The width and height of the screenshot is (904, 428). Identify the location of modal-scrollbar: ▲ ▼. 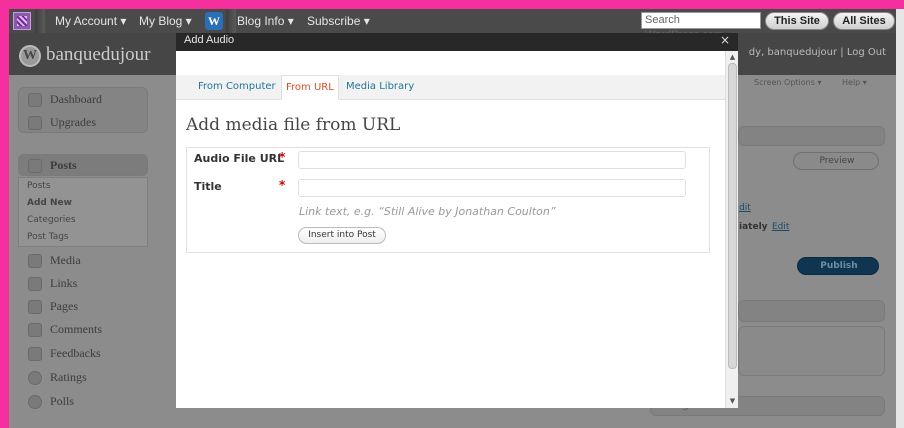
(731, 229).